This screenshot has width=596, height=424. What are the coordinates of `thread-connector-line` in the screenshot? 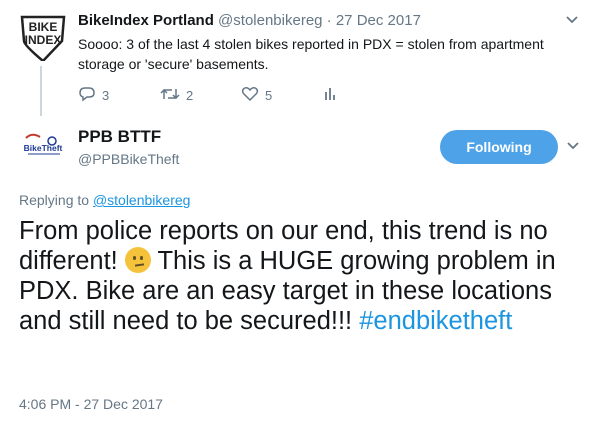 It's located at (41, 91).